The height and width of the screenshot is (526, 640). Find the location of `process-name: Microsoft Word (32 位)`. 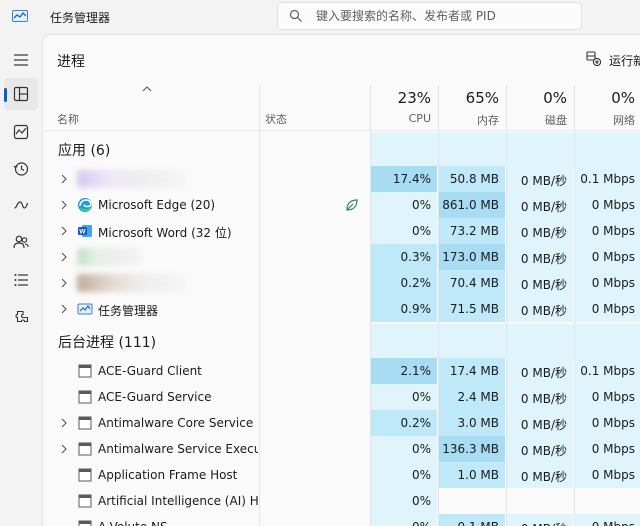

process-name: Microsoft Word (32 位) is located at coordinates (165, 233).